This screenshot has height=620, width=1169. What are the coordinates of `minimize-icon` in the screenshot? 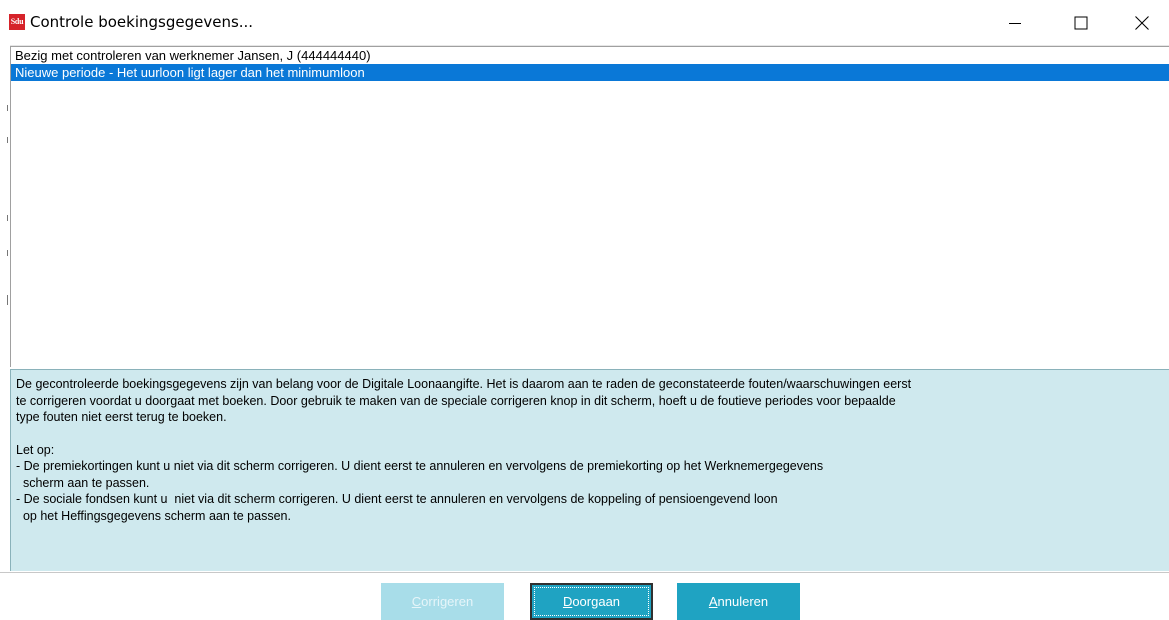 It's located at (1015, 23).